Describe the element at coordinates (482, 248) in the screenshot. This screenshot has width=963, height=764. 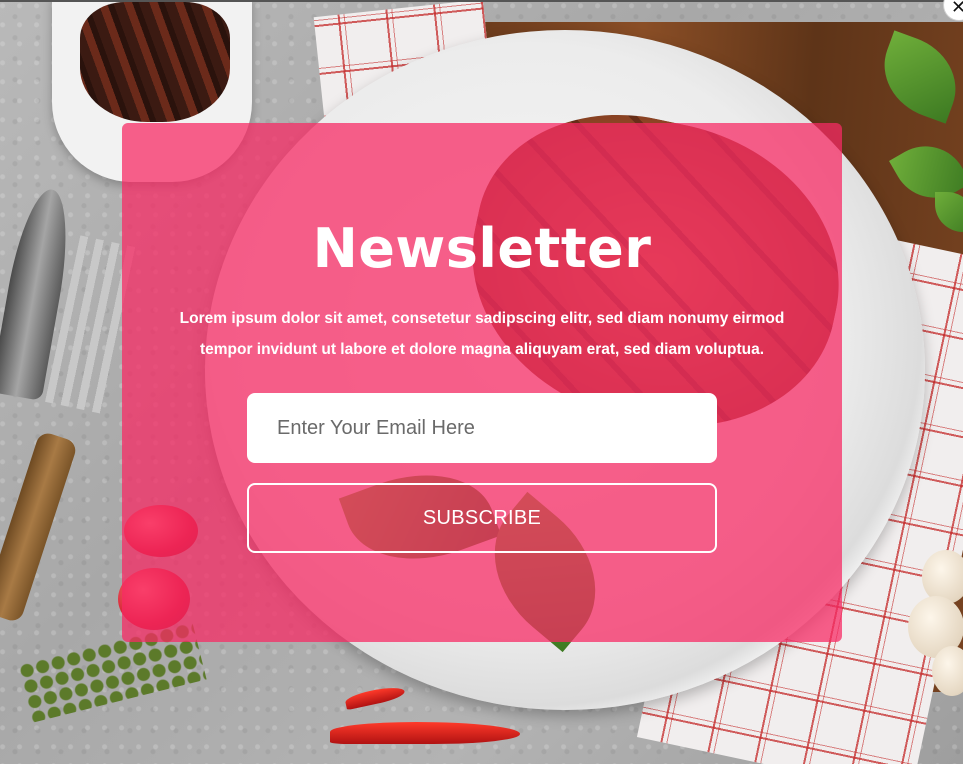
I see `newsletter-title: Newsletter` at that location.